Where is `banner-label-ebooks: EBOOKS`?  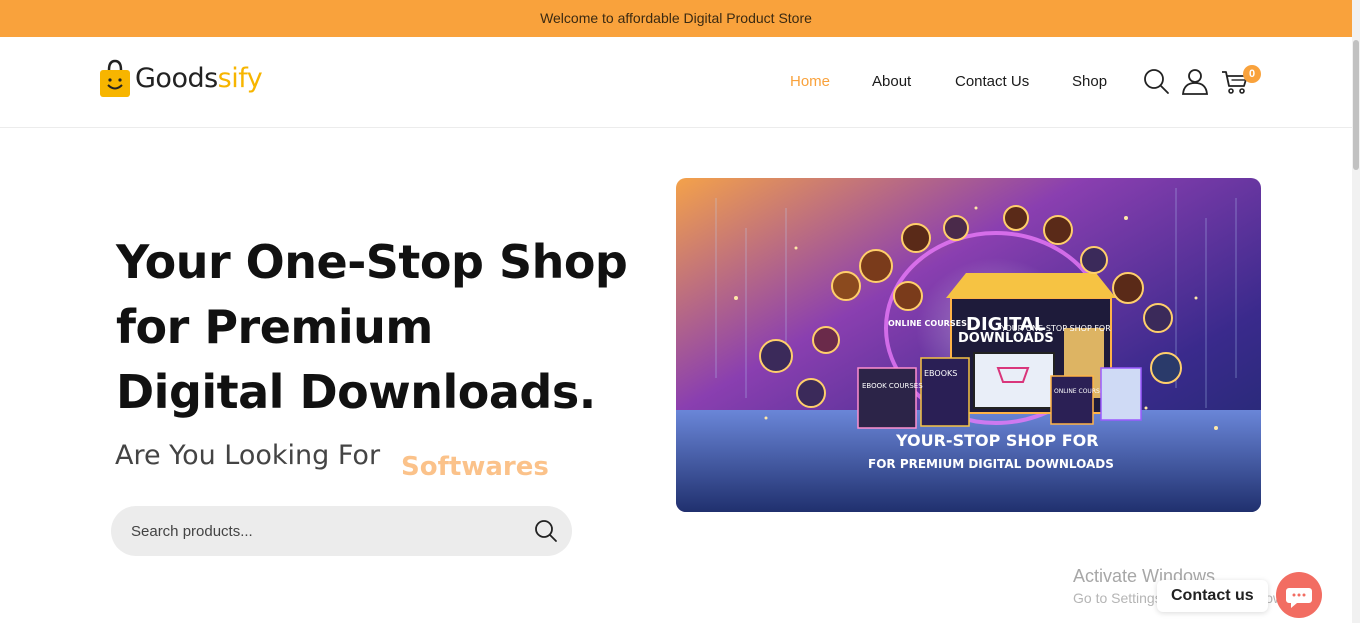 banner-label-ebooks: EBOOKS is located at coordinates (940, 373).